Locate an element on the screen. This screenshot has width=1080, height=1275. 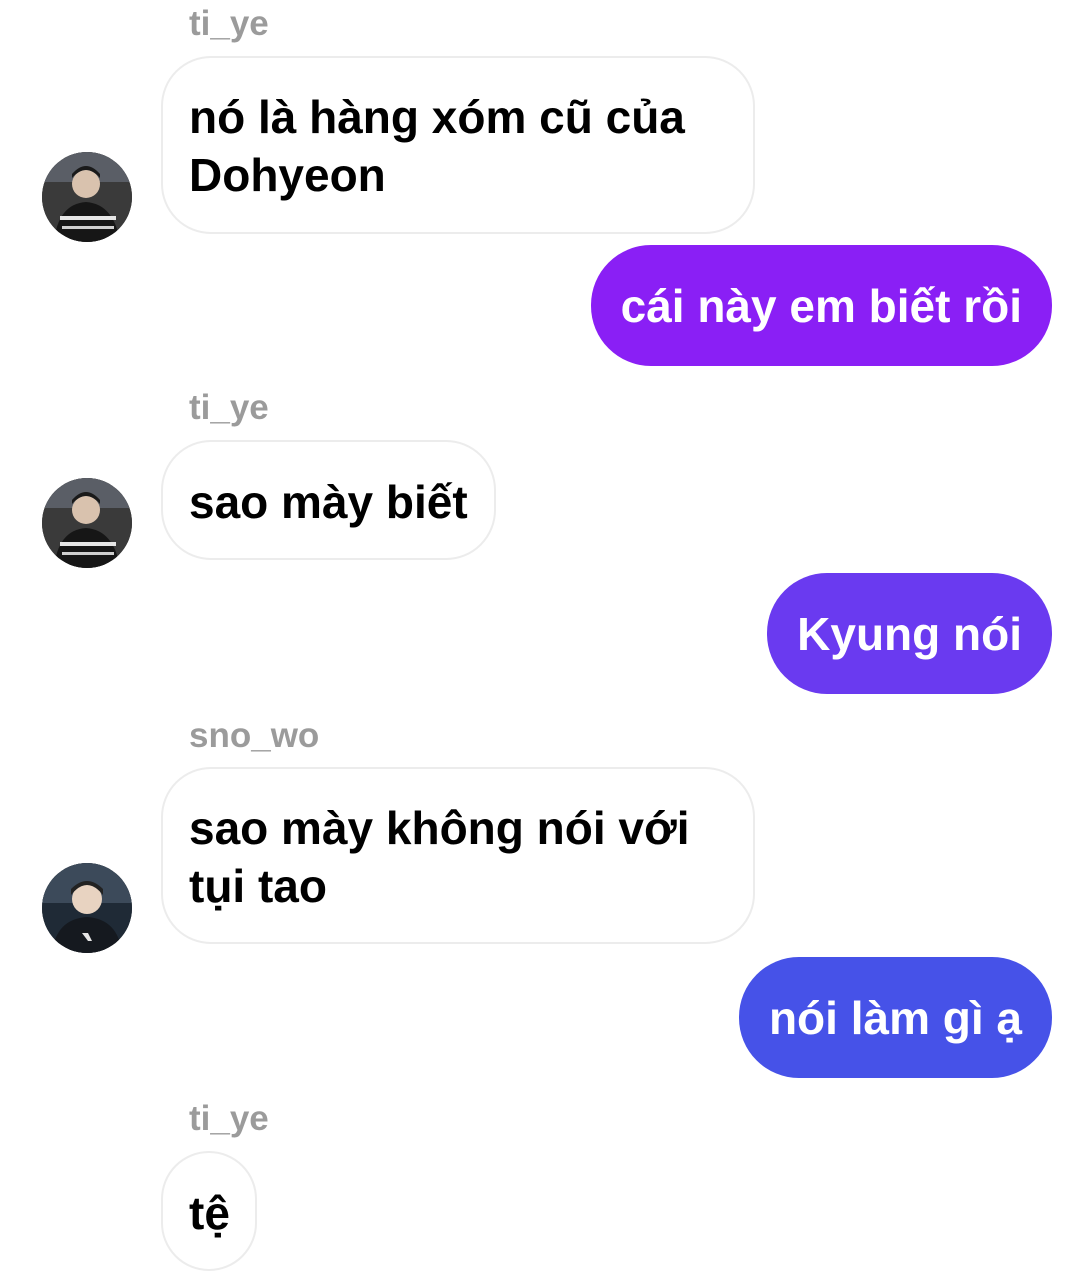
outgoing-message-bubble: Kyung nói is located at coordinates (909, 633).